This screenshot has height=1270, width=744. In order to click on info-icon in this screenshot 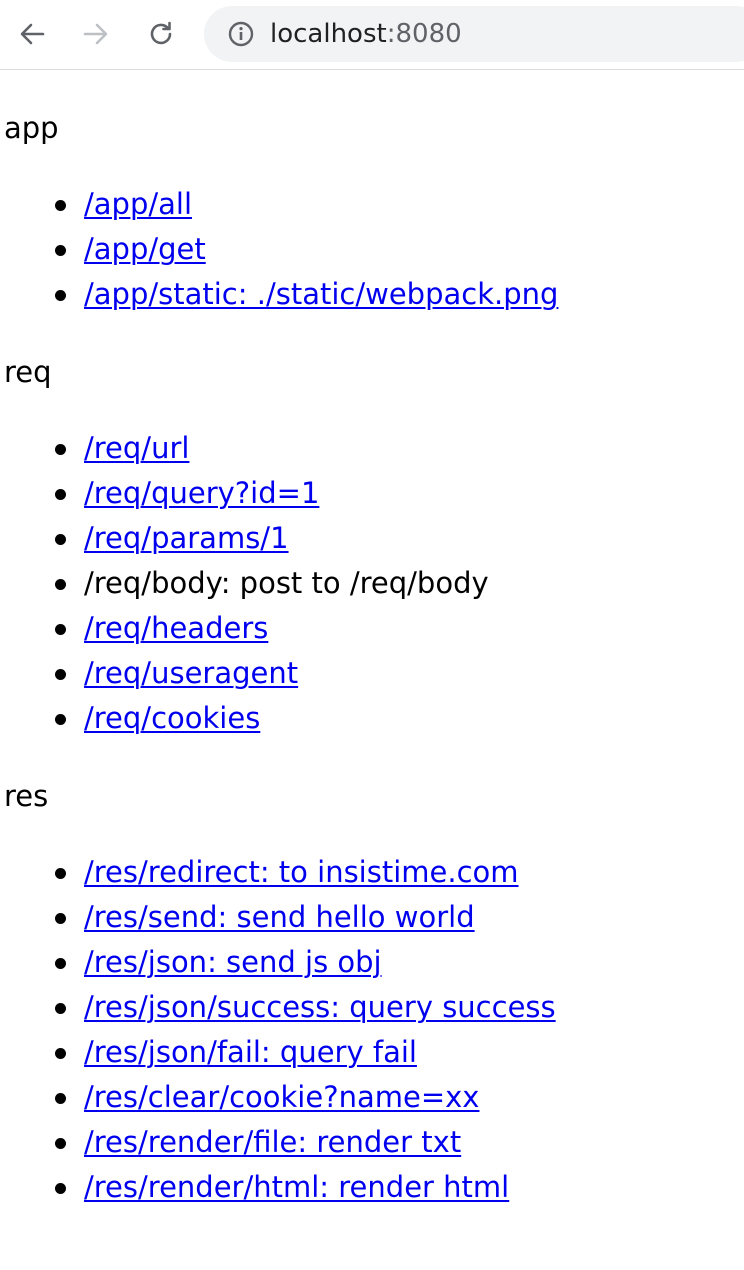, I will do `click(241, 34)`.